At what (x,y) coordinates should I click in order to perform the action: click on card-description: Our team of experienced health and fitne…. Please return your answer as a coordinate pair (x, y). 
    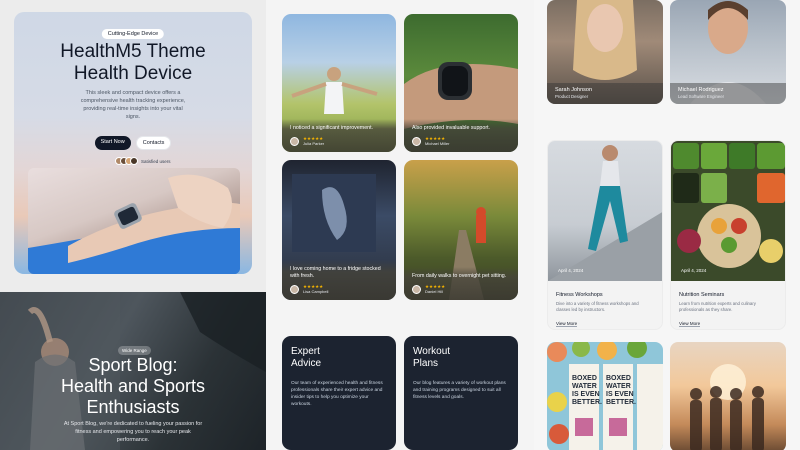
    Looking at the image, I should click on (337, 394).